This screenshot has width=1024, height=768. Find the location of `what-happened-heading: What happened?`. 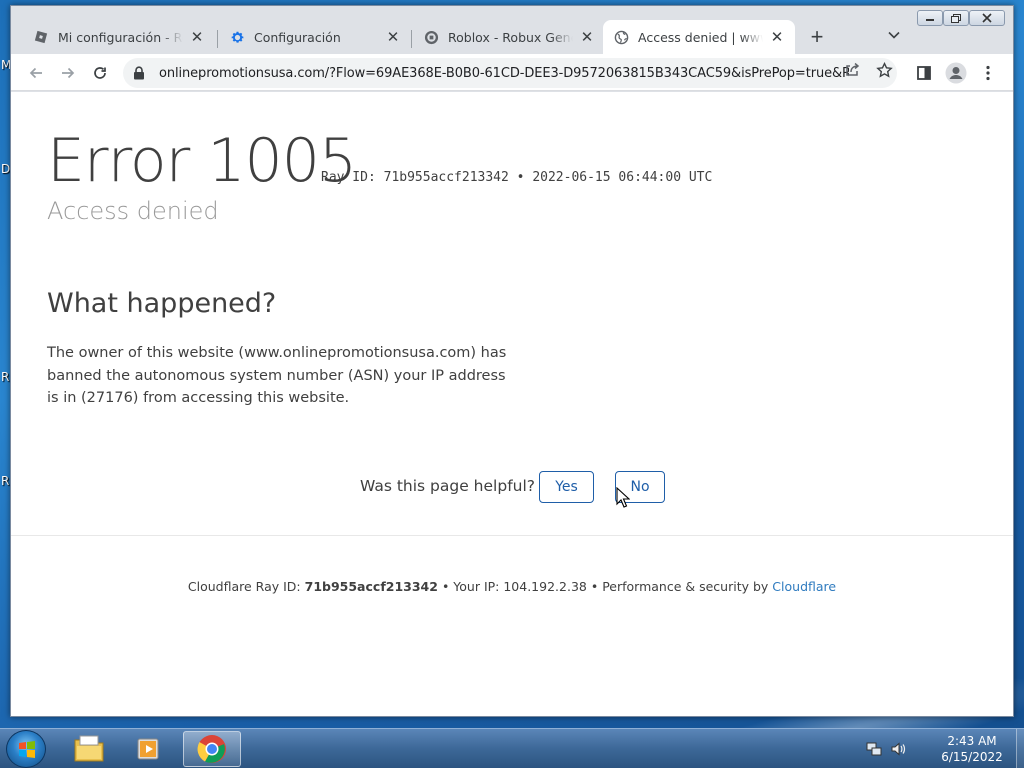

what-happened-heading: What happened? is located at coordinates (162, 303).